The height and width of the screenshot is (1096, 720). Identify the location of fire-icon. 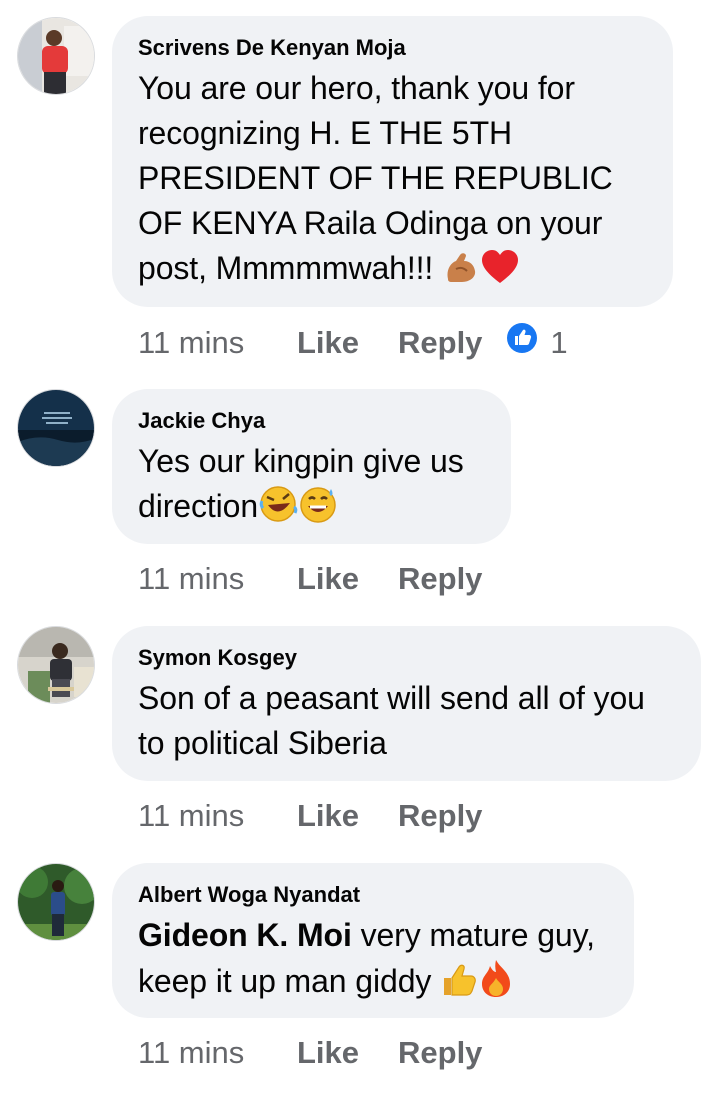
(496, 984).